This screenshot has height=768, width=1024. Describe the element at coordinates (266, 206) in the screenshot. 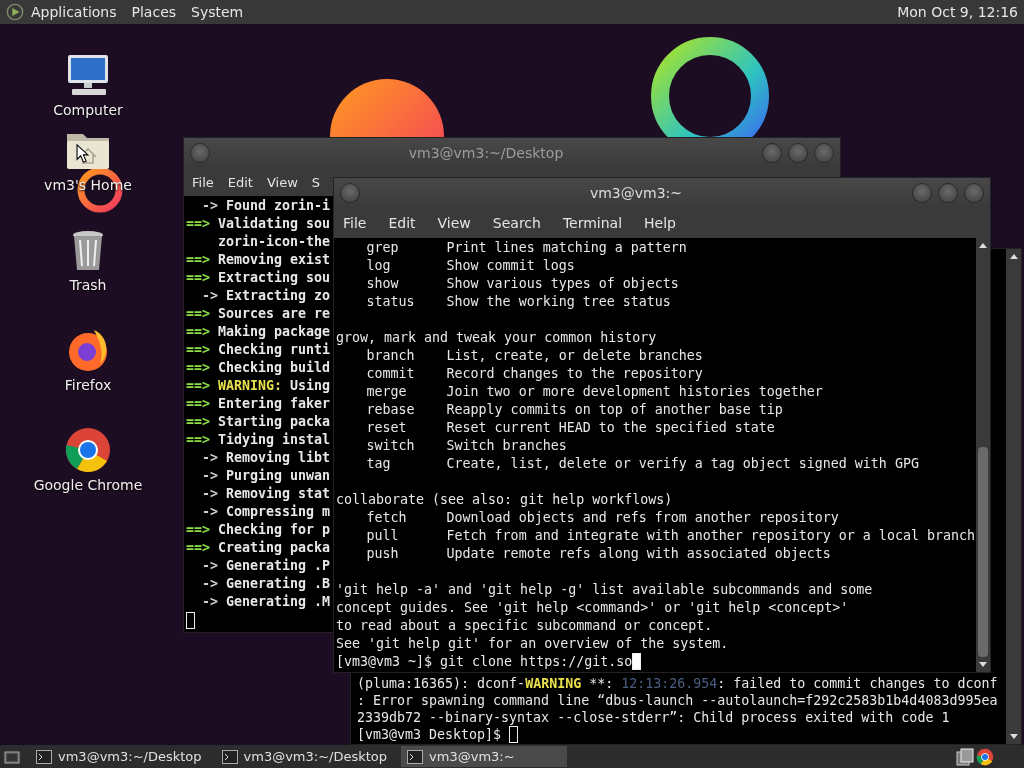

I see `log-line: -> Found zorin-i` at that location.